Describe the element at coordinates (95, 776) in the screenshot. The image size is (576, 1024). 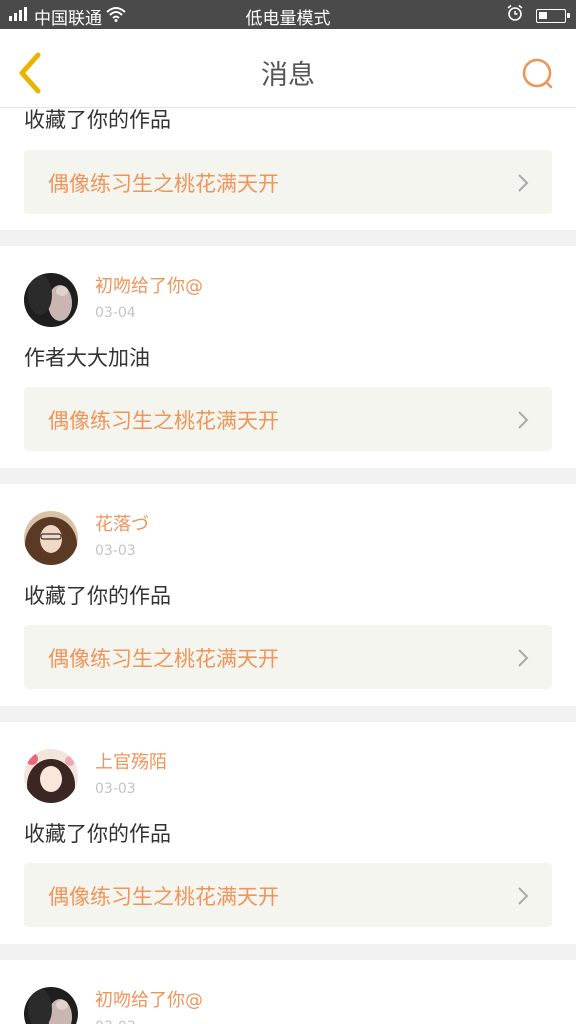
I see `user-row: 上官殇陌 03-03` at that location.